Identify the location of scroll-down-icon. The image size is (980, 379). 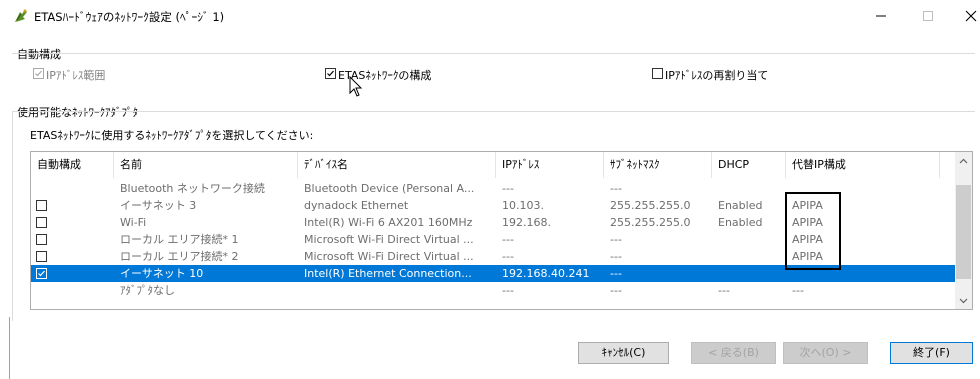
(963, 300).